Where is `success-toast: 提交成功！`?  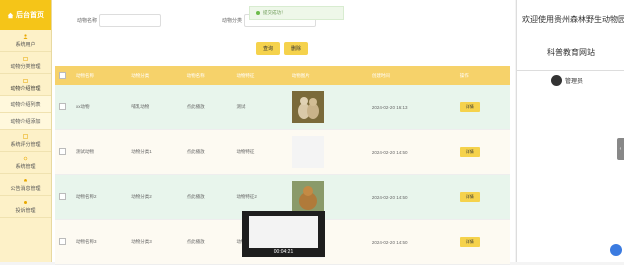
success-toast: 提交成功！ is located at coordinates (296, 13).